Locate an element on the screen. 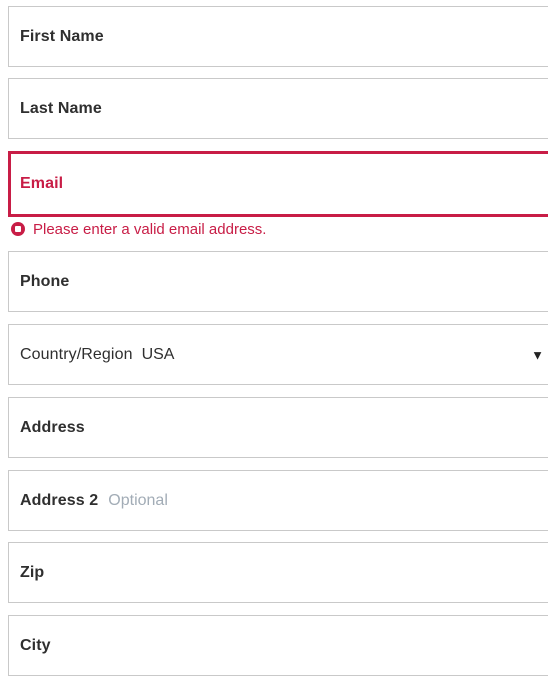 This screenshot has height=676, width=548. phone-label: Phone is located at coordinates (45, 281).